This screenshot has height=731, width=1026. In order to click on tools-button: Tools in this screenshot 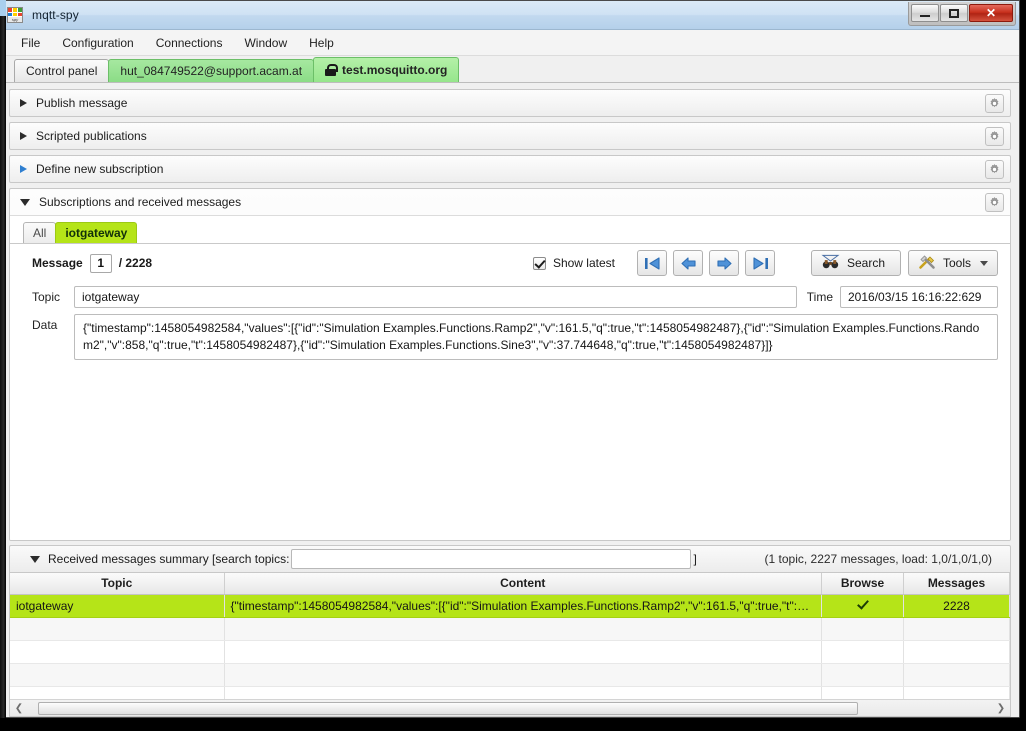, I will do `click(953, 263)`.